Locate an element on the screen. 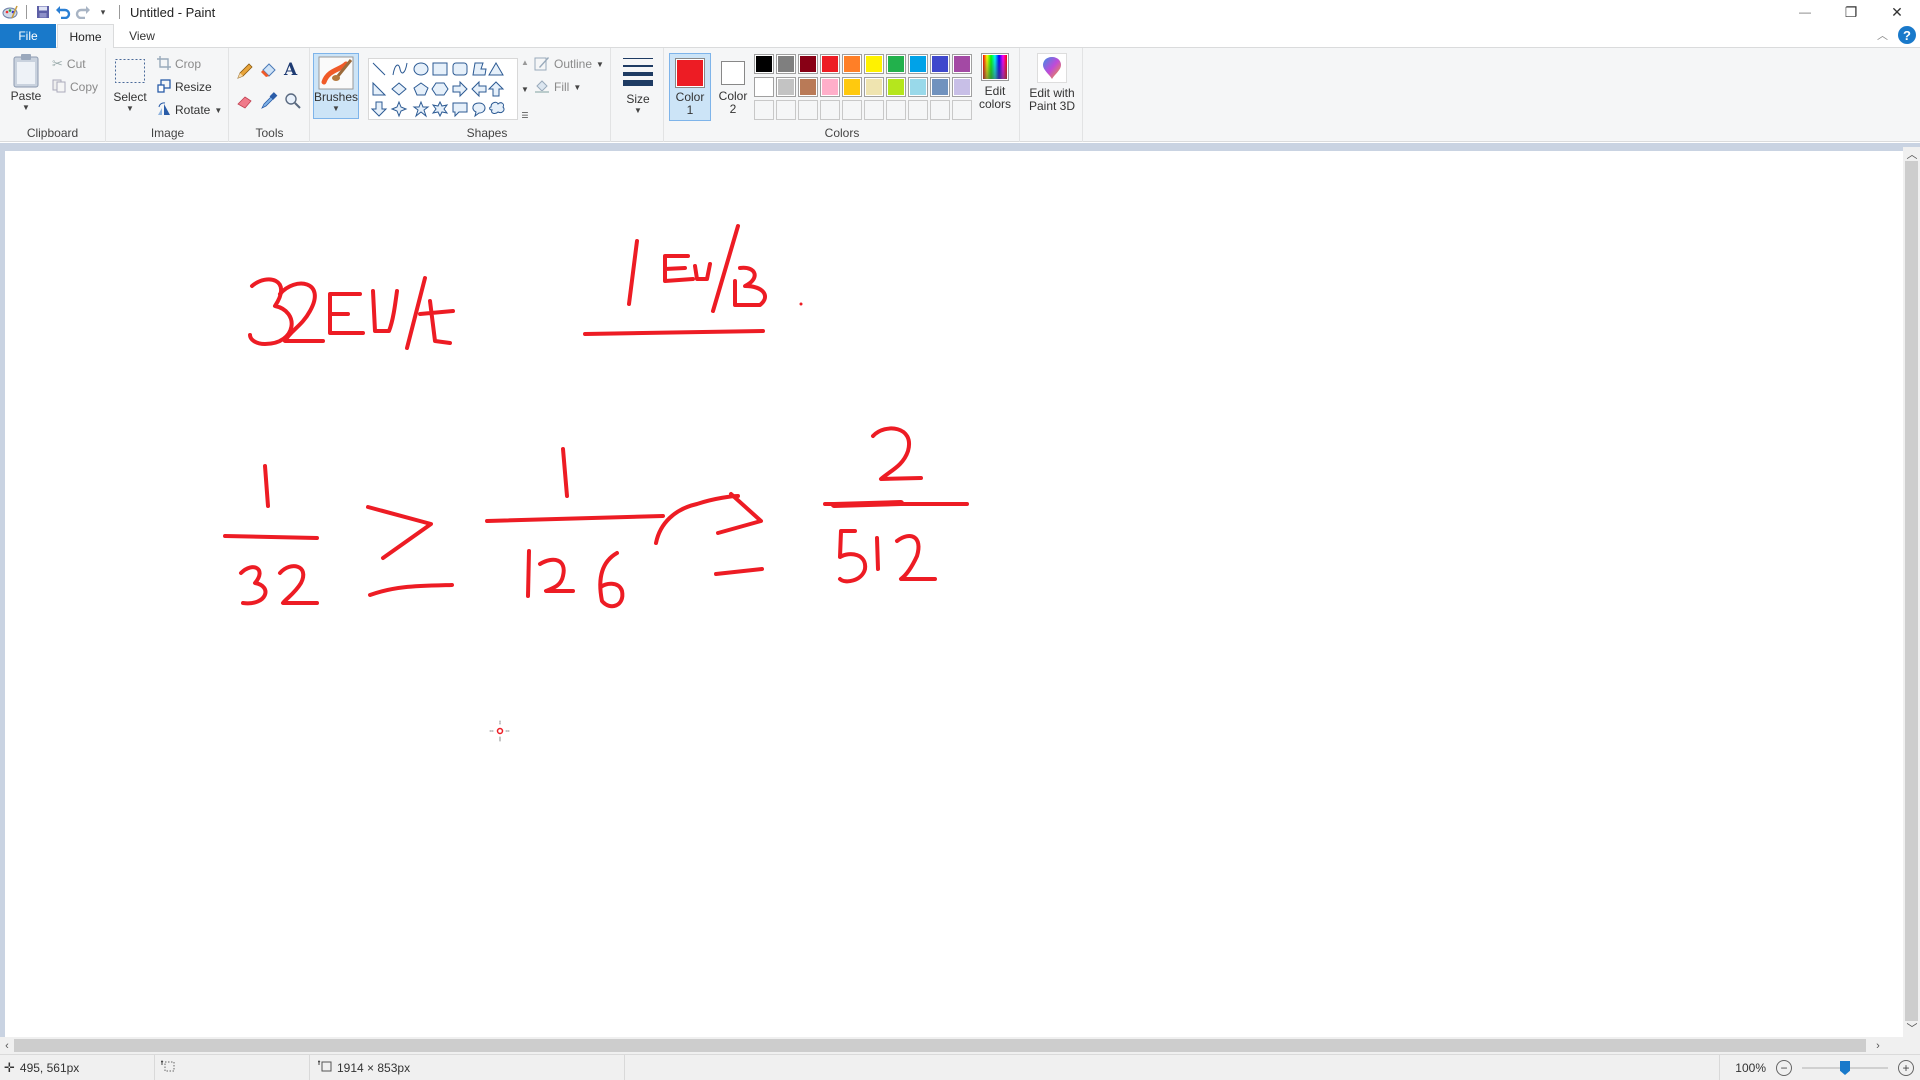 This screenshot has height=1080, width=1920. scroll-down-icon: ▼ is located at coordinates (525, 89).